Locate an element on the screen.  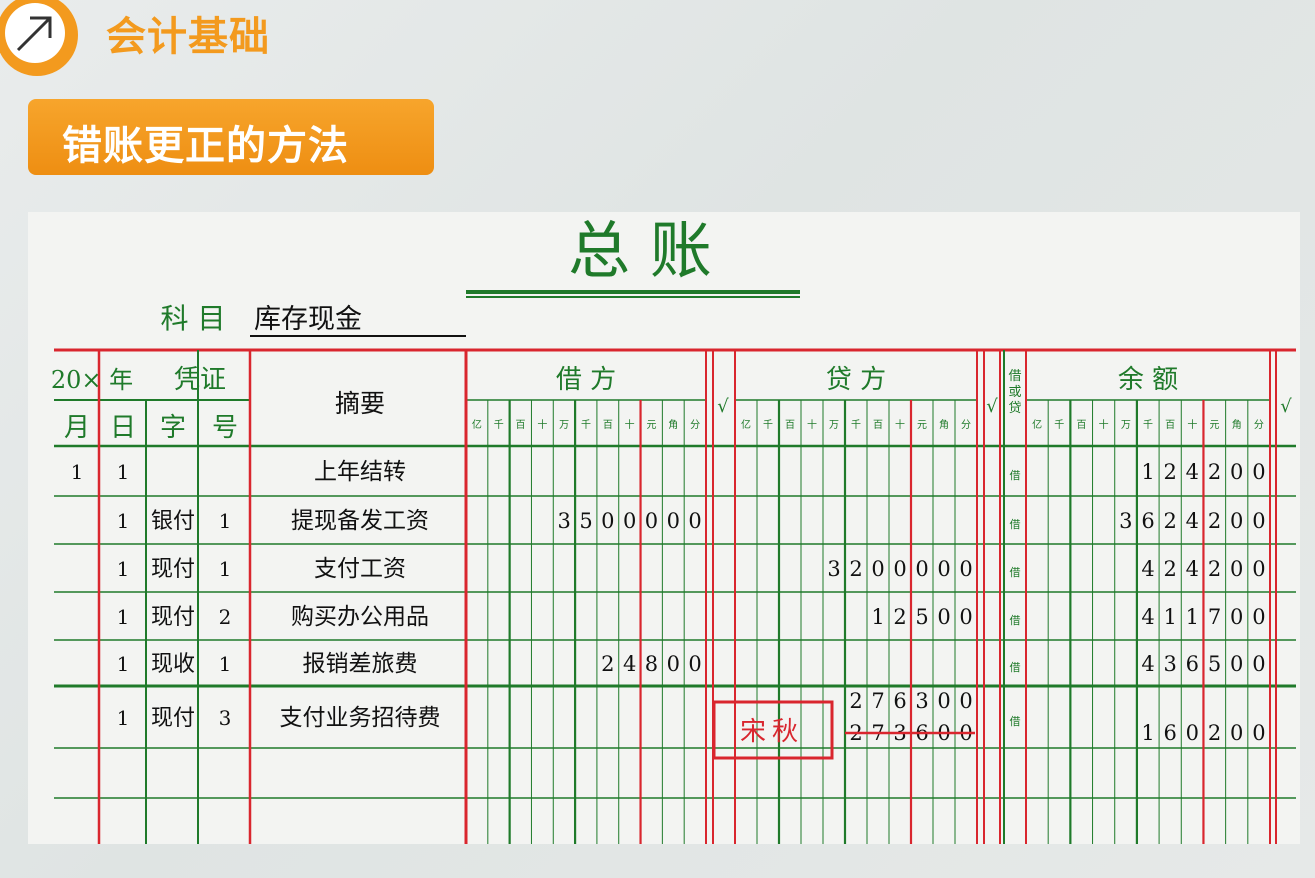
balance-amount-digit: 5 is located at coordinates (1214, 664).